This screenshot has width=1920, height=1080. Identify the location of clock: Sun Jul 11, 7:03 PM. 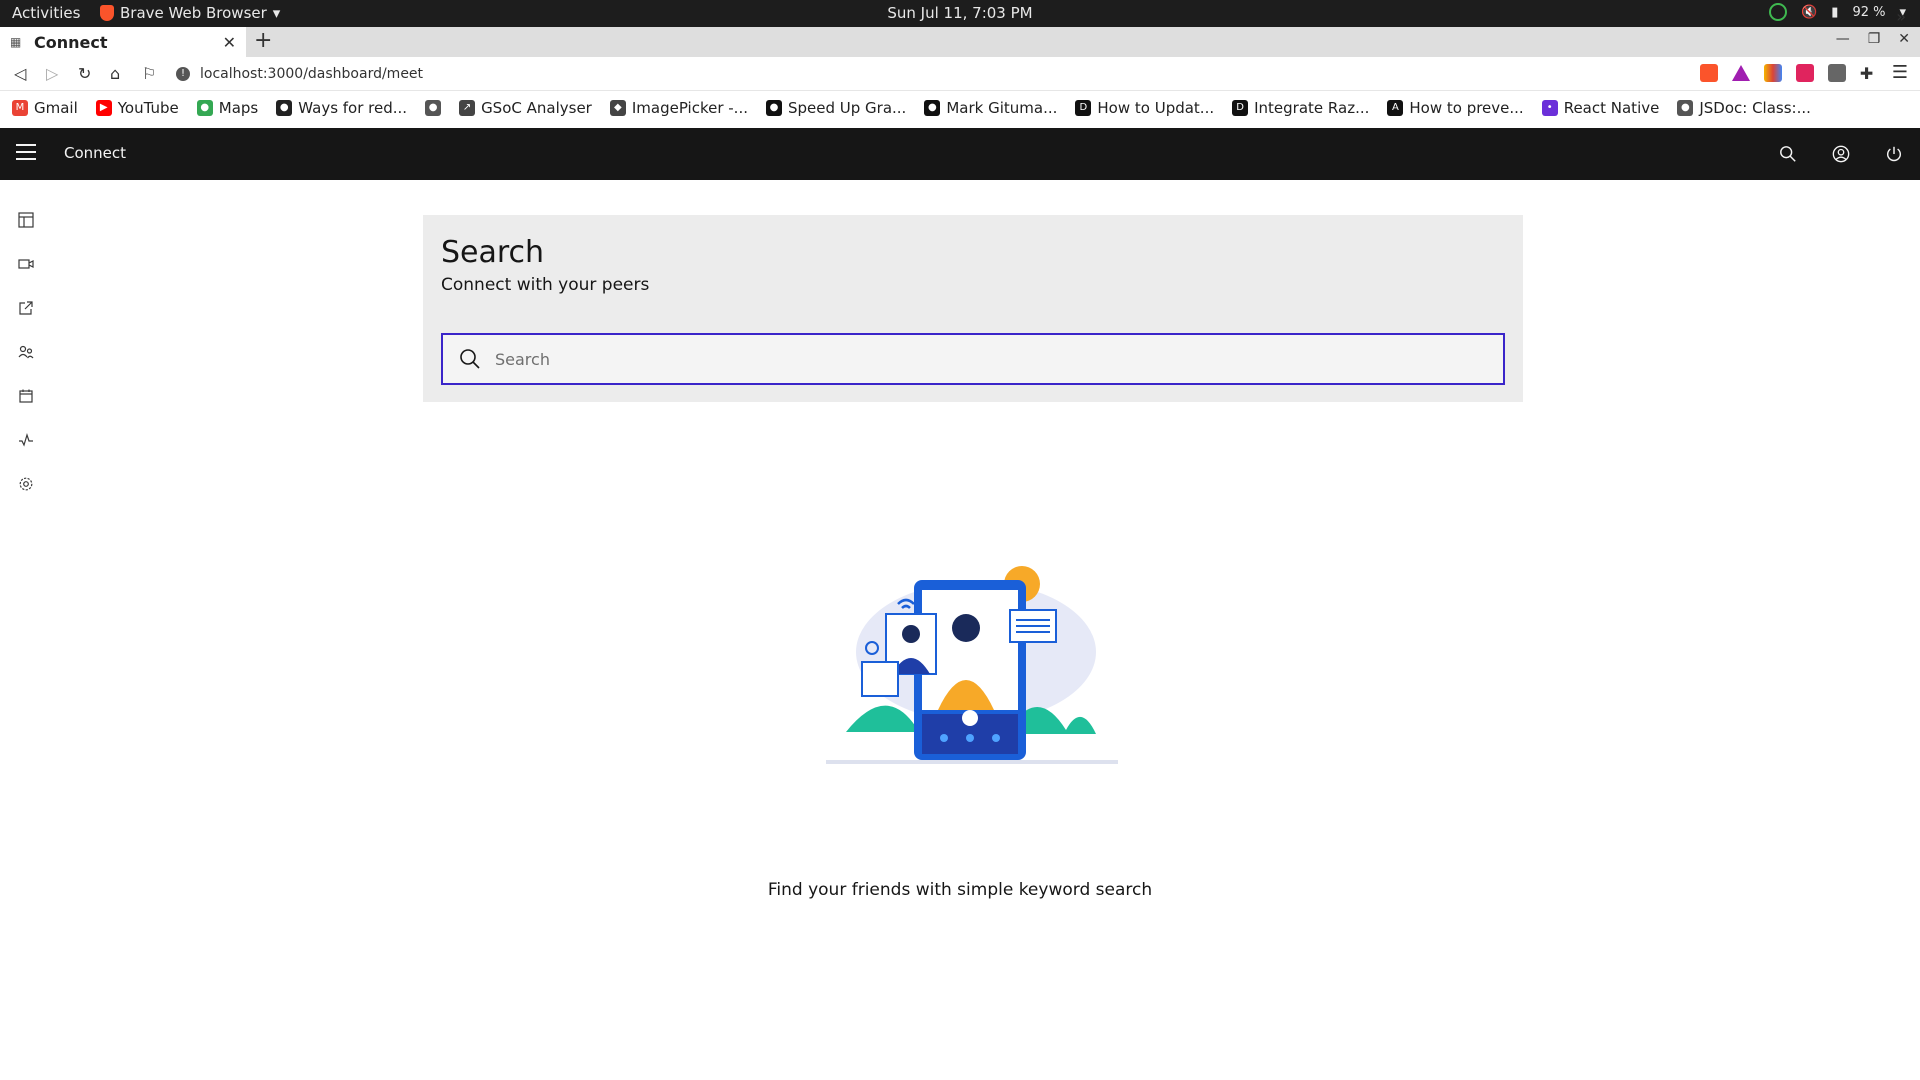
(959, 13).